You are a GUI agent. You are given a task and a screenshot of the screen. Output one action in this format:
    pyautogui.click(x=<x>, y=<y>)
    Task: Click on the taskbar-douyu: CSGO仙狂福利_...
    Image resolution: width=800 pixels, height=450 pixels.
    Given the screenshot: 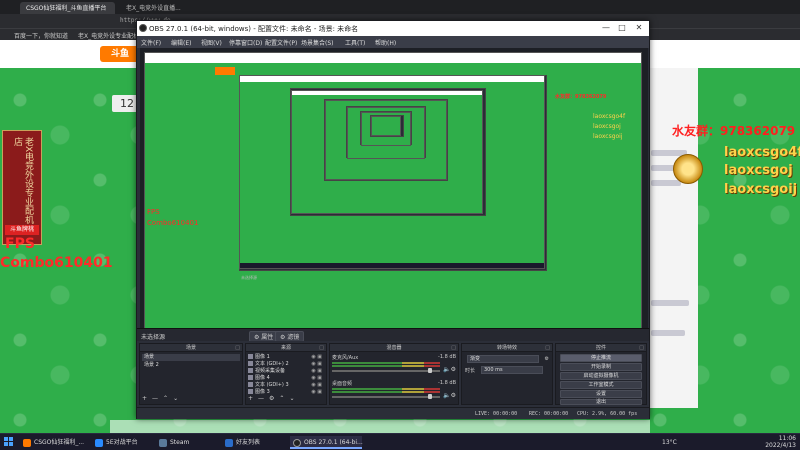 What is the action you would take?
    pyautogui.click(x=55, y=442)
    